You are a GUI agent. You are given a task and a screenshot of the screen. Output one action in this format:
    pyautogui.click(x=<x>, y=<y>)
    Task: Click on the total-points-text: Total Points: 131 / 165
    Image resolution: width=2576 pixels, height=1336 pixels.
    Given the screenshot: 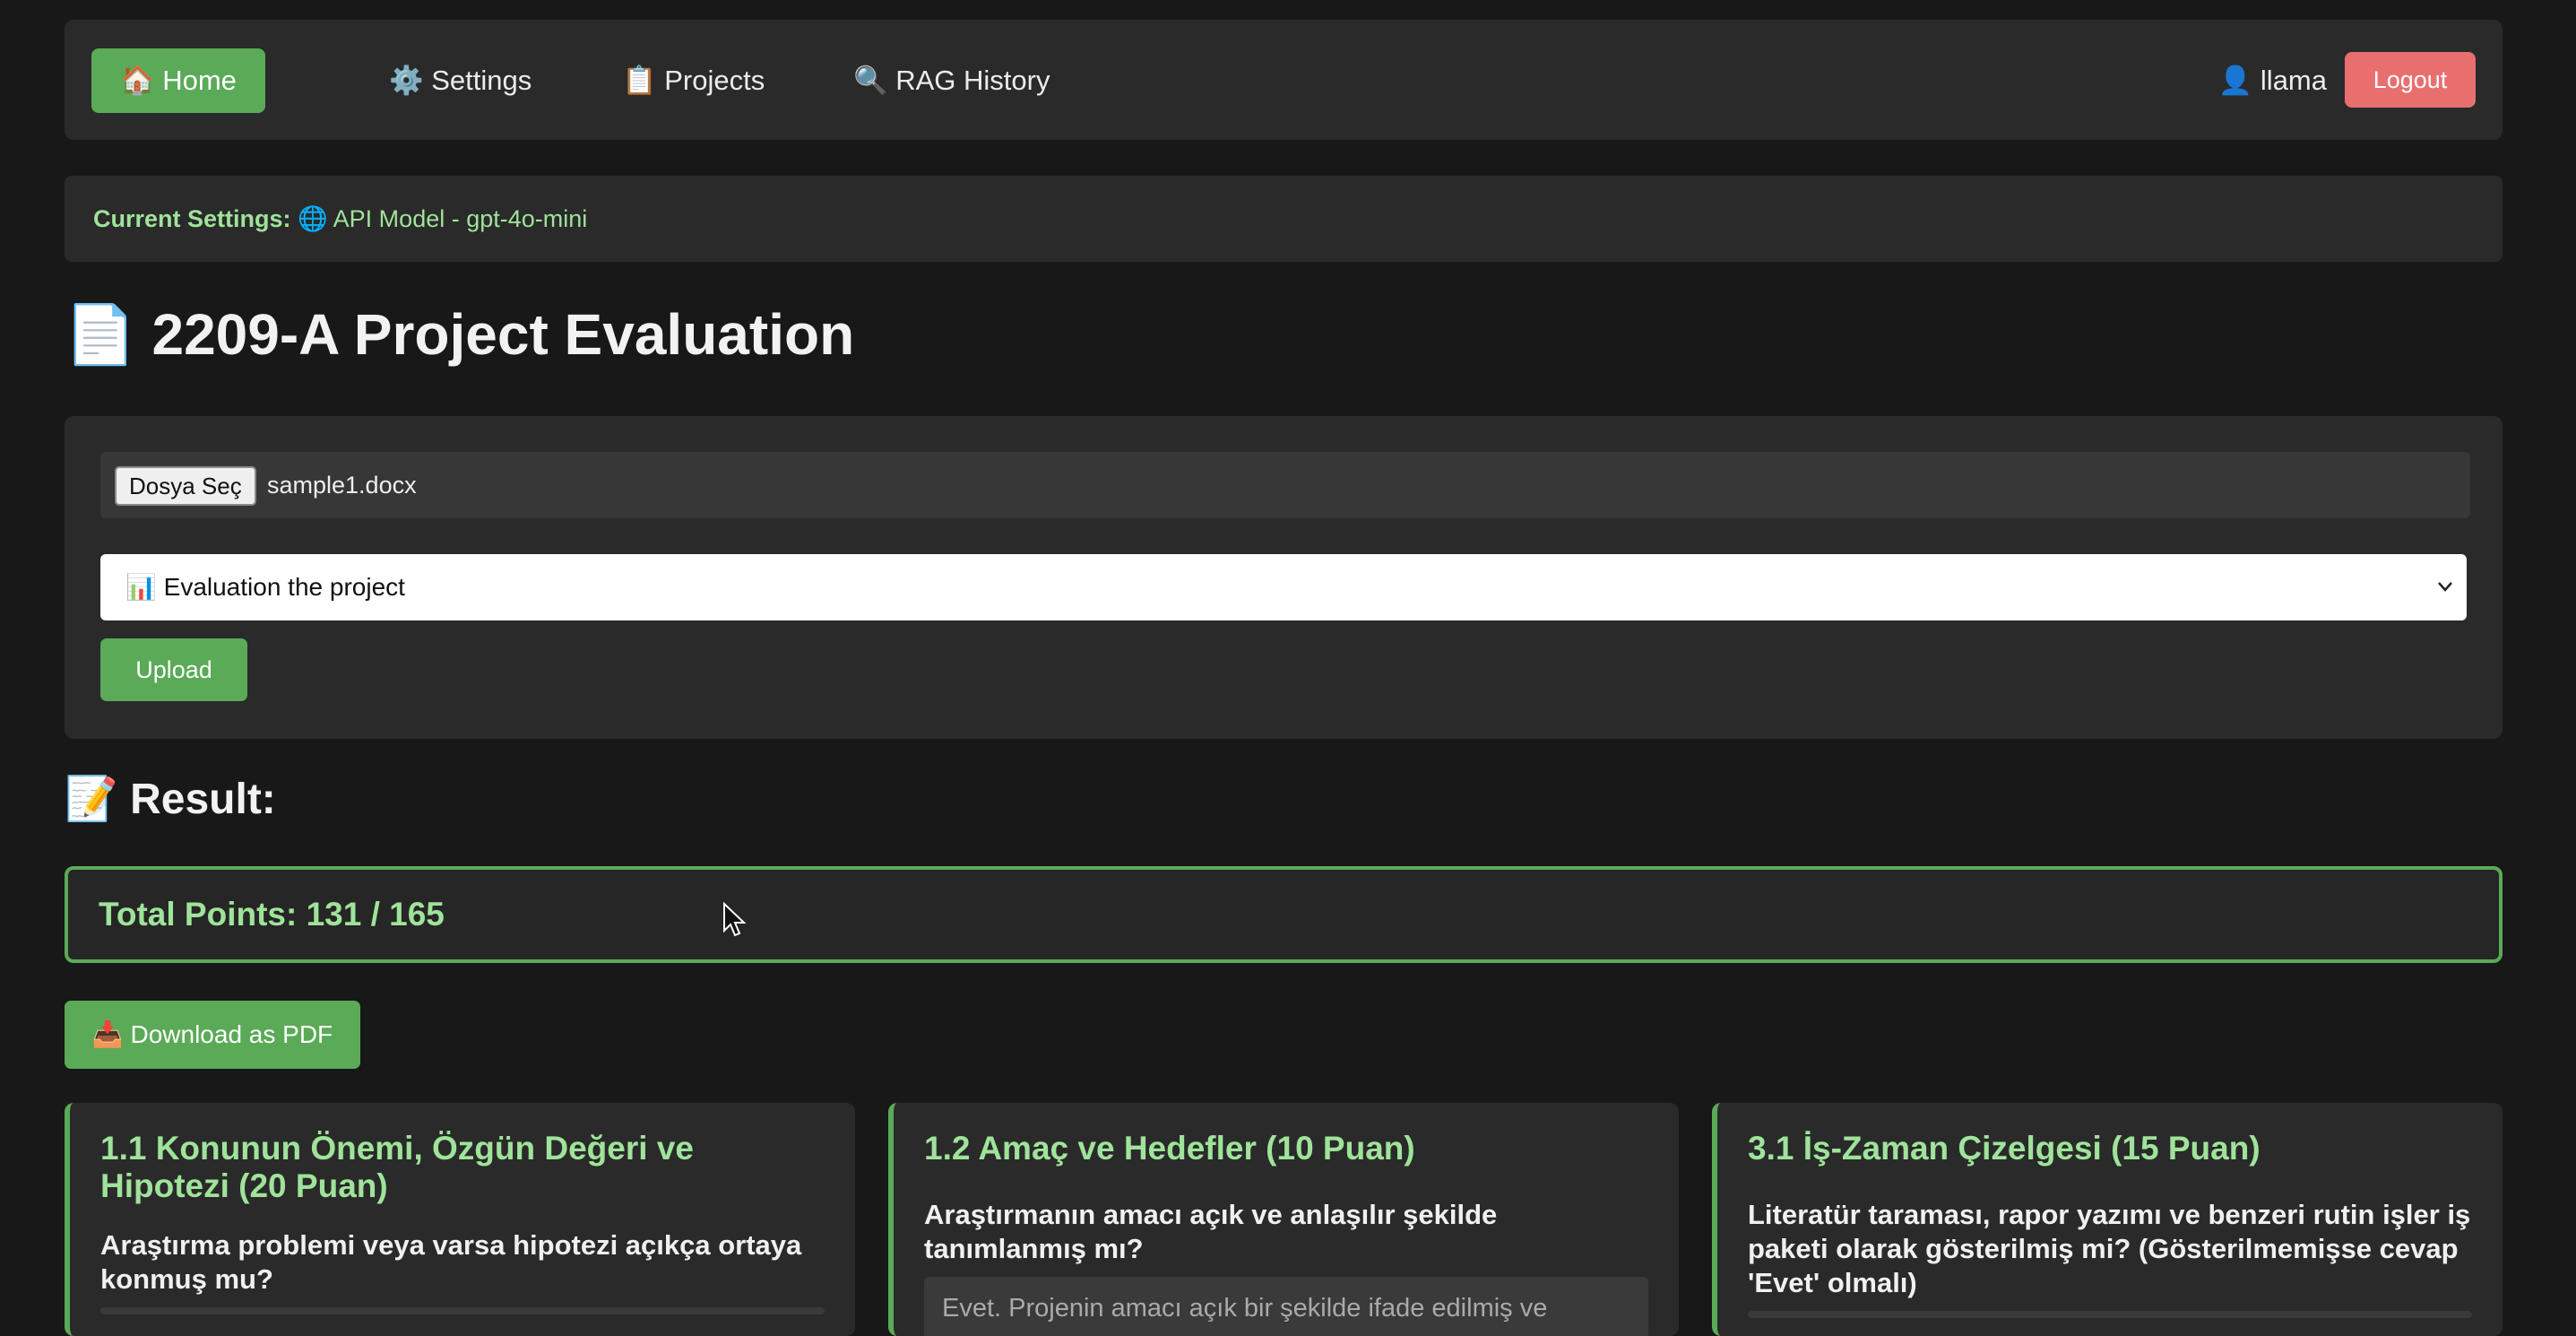 What is the action you would take?
    pyautogui.click(x=272, y=915)
    